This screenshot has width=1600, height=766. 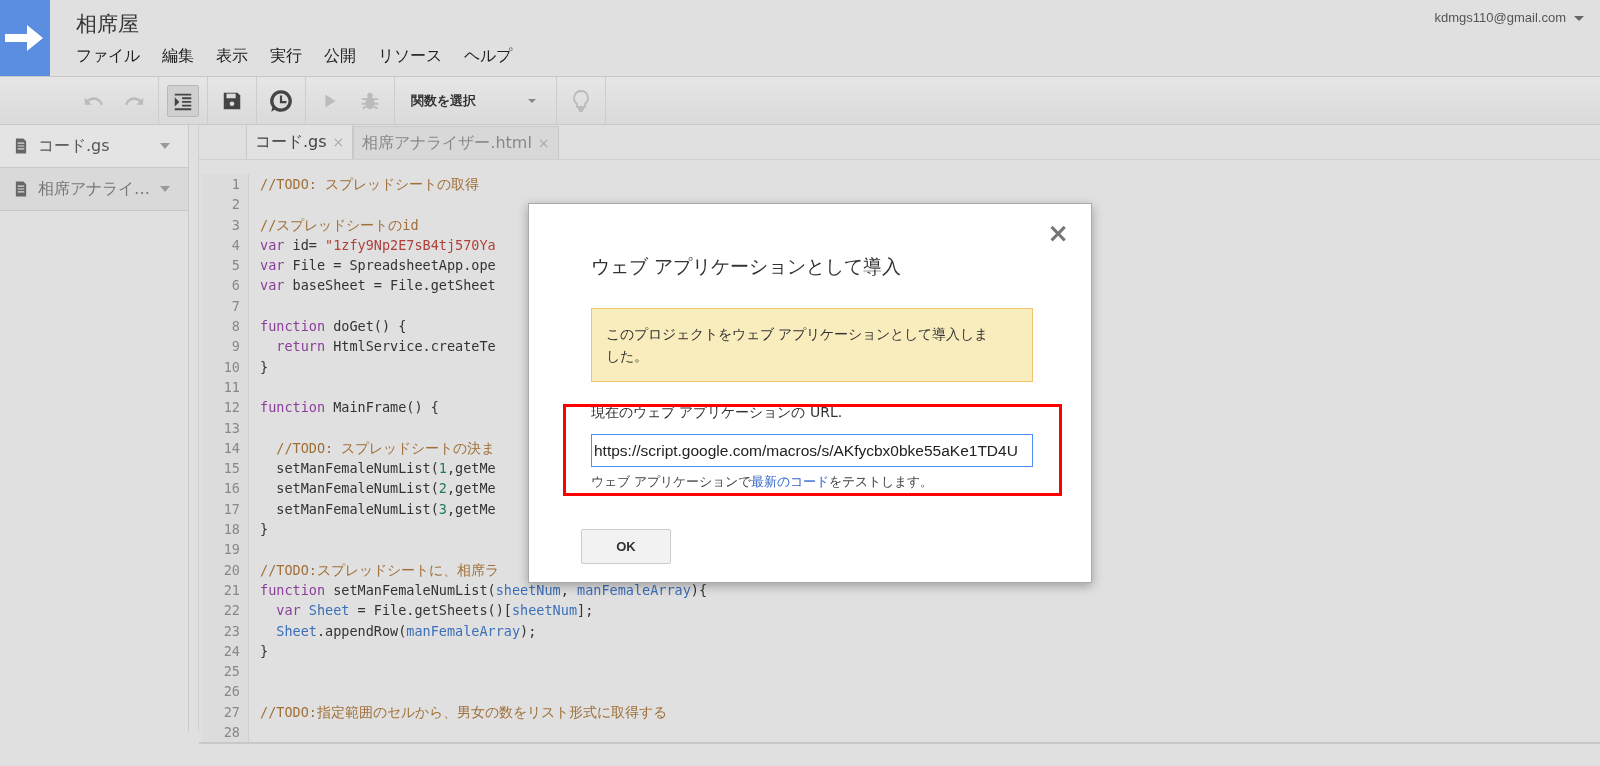 I want to click on line-number: 14, so click(x=231, y=448).